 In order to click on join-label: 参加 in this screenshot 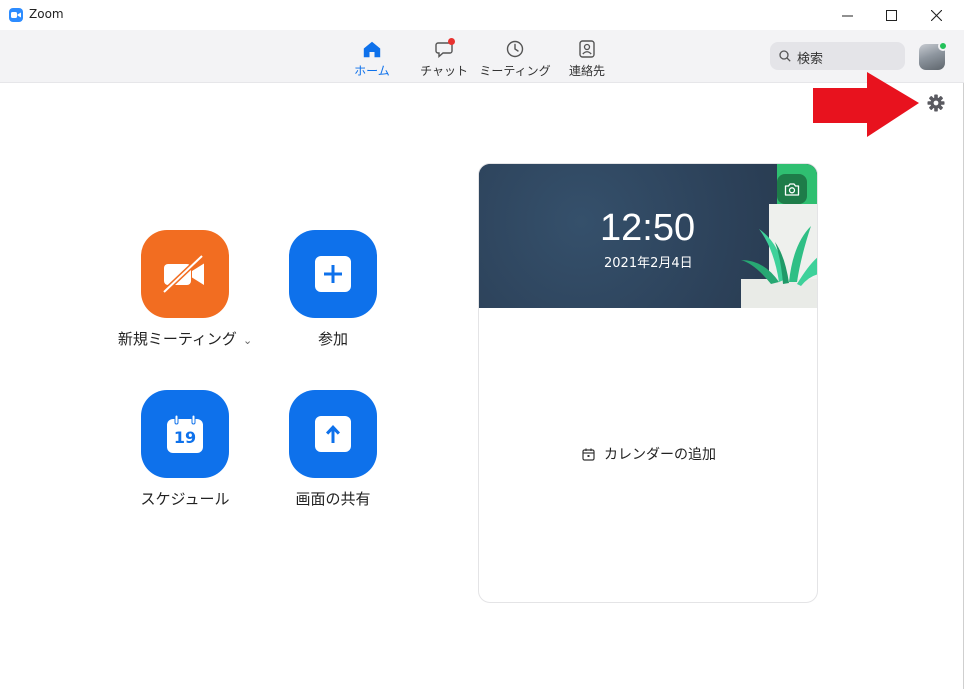, I will do `click(332, 339)`.